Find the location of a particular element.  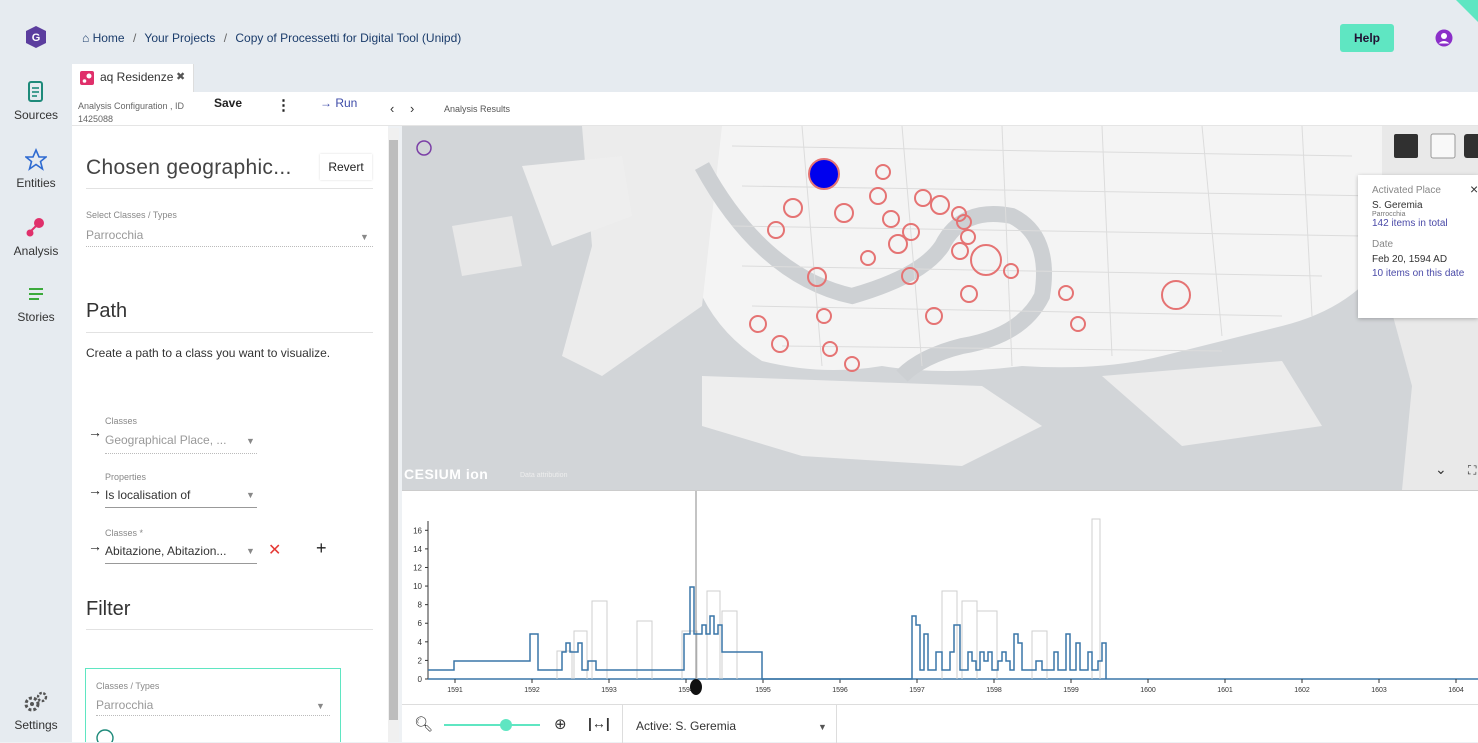

breadcrumb-home: Home is located at coordinates (109, 38).